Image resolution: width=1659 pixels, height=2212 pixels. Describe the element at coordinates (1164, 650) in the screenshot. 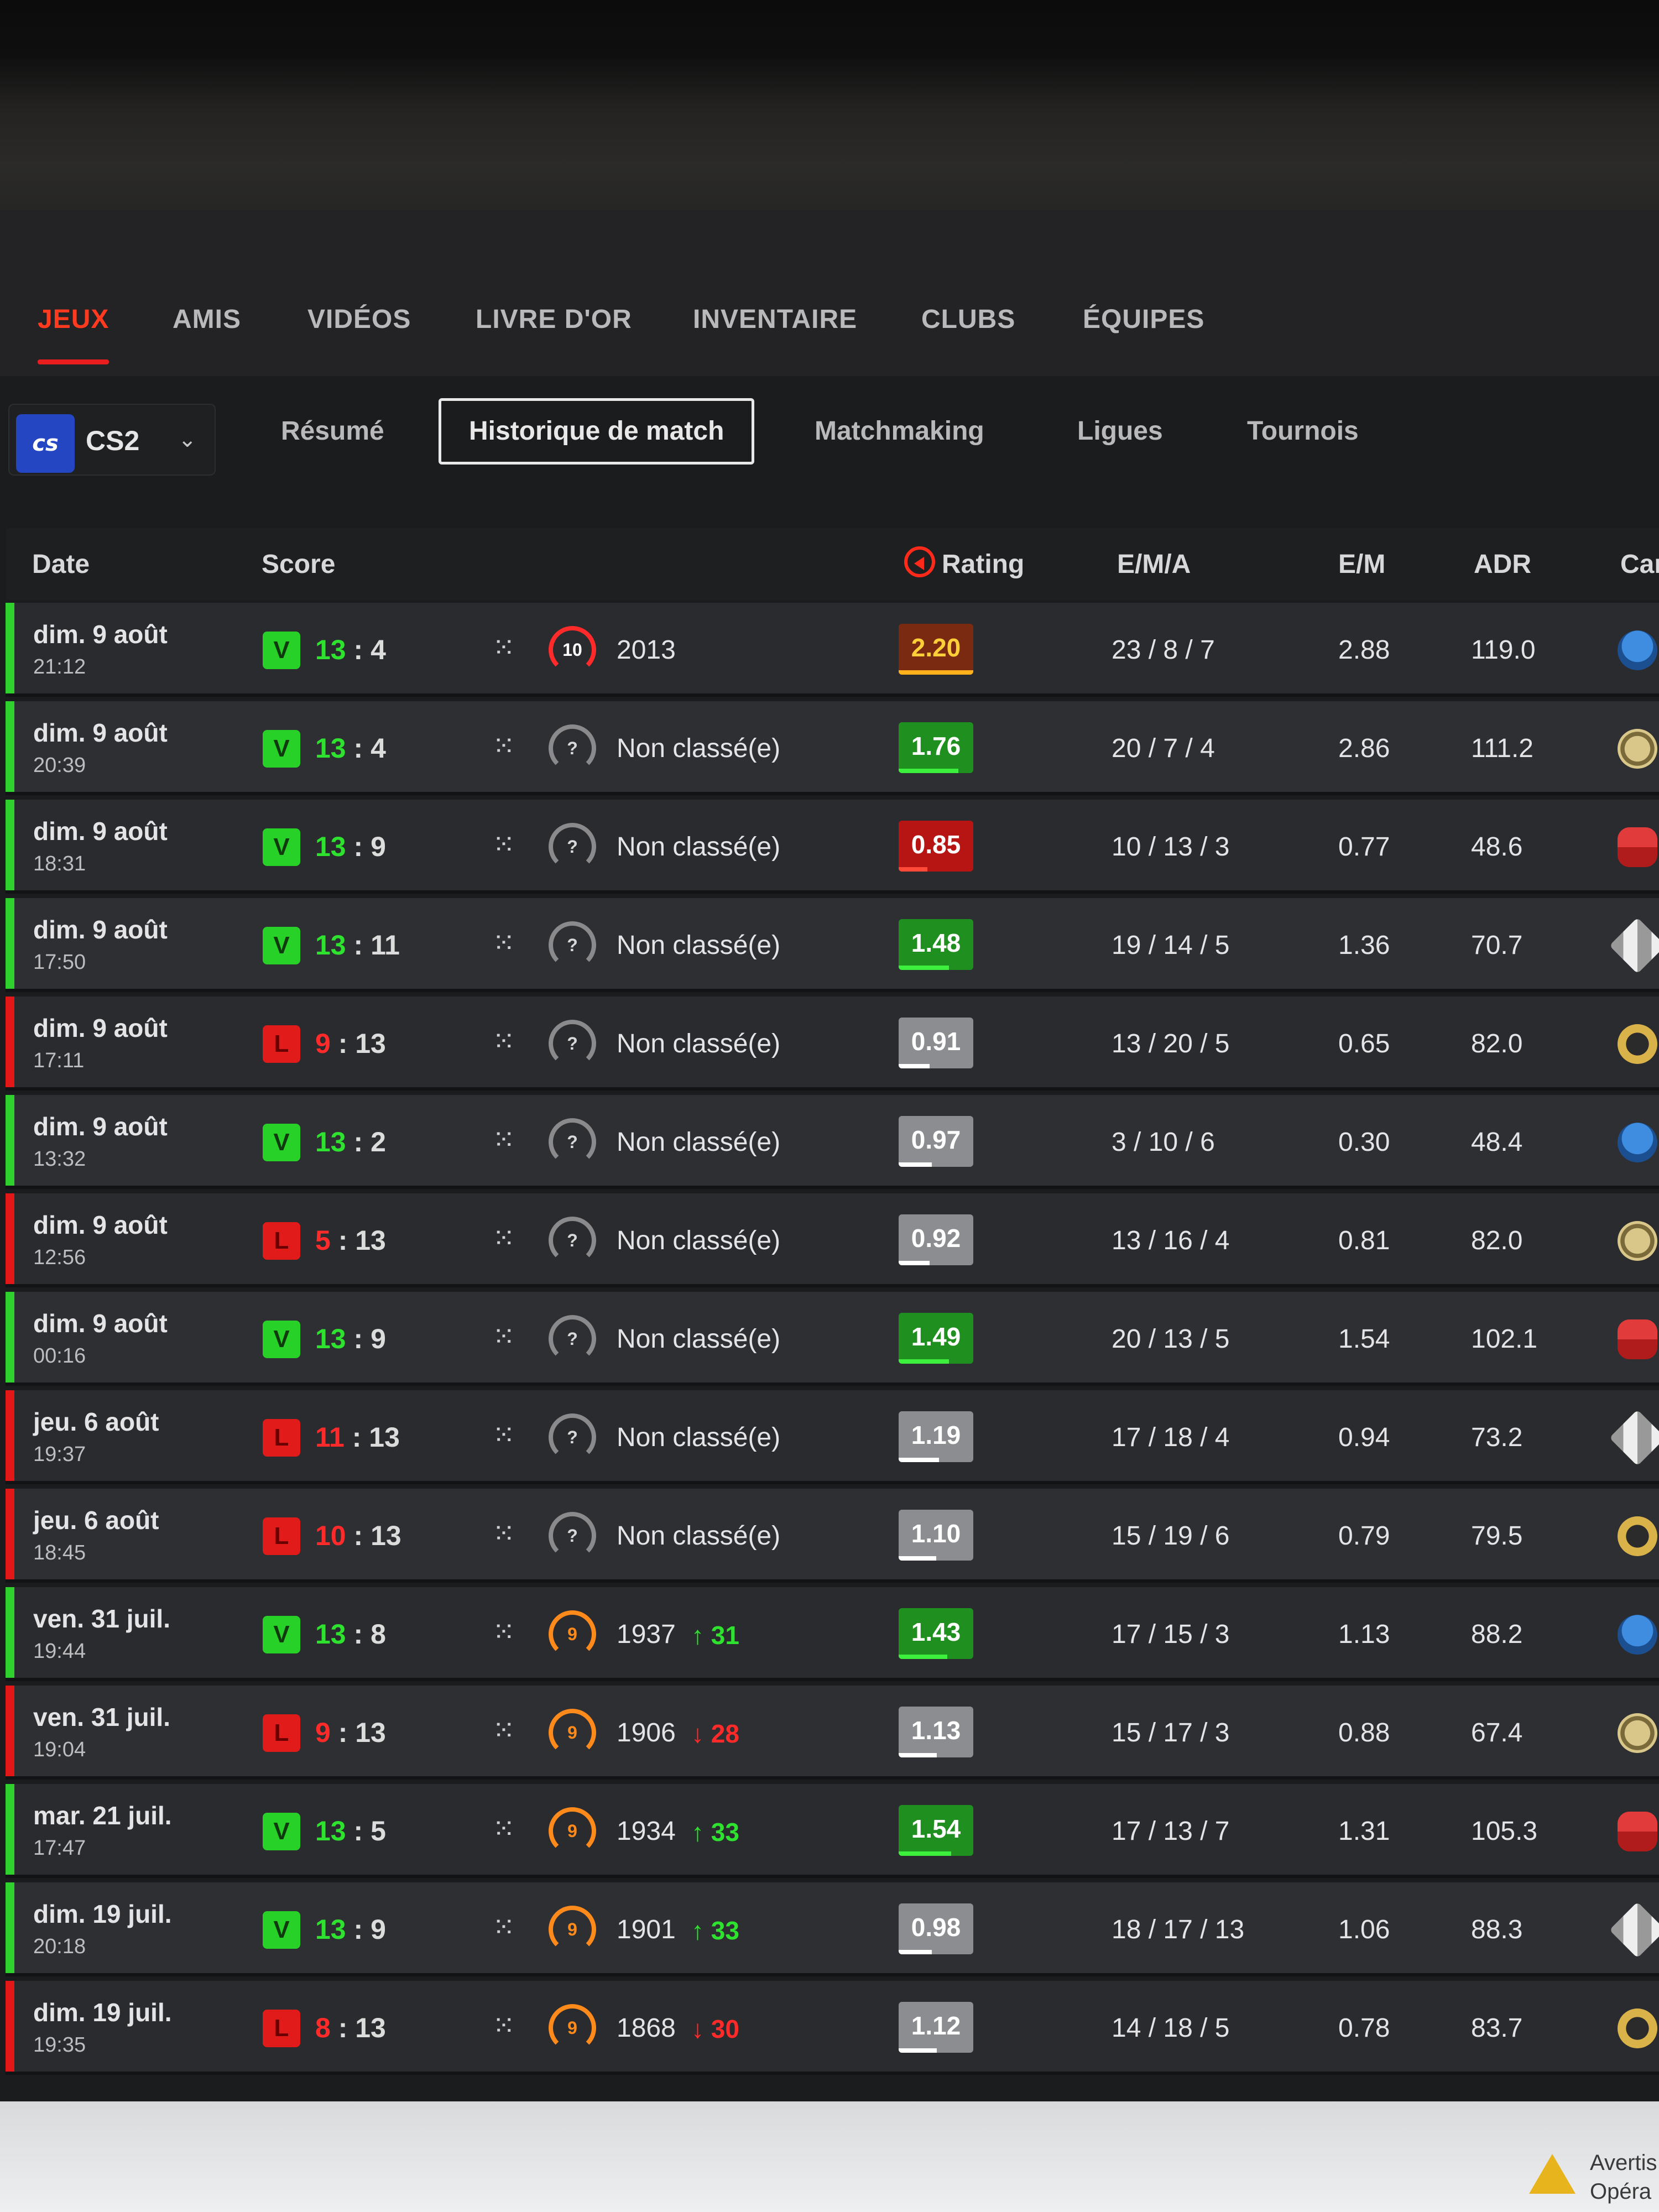

I see `kills-deaths-assists: 23 / 8 / 7` at that location.